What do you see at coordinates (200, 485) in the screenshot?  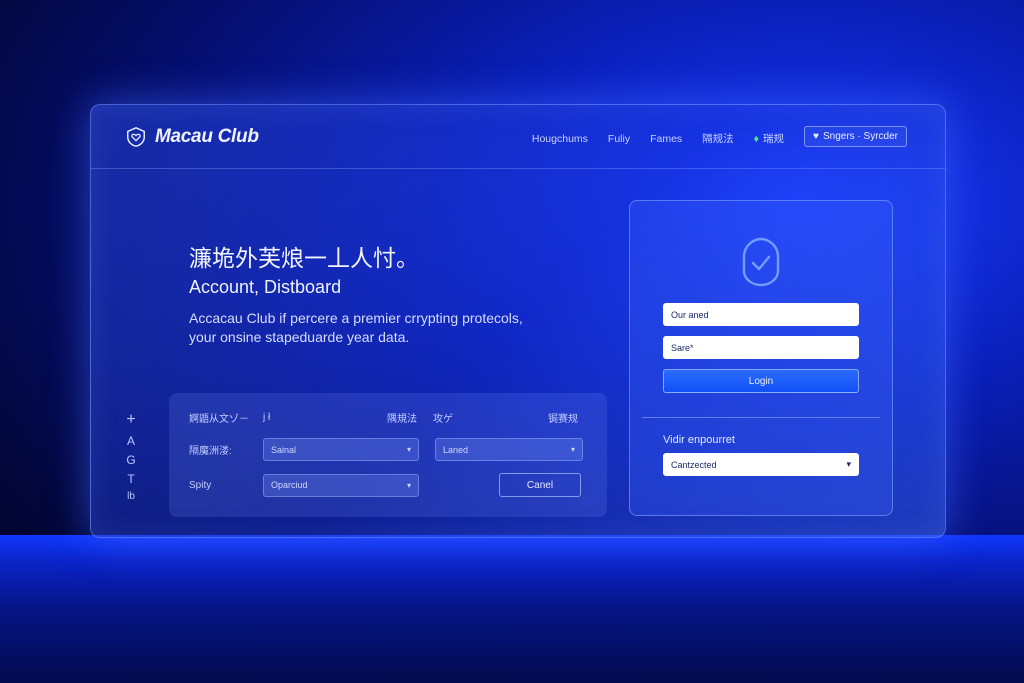 I see `row3-label: Spity` at bounding box center [200, 485].